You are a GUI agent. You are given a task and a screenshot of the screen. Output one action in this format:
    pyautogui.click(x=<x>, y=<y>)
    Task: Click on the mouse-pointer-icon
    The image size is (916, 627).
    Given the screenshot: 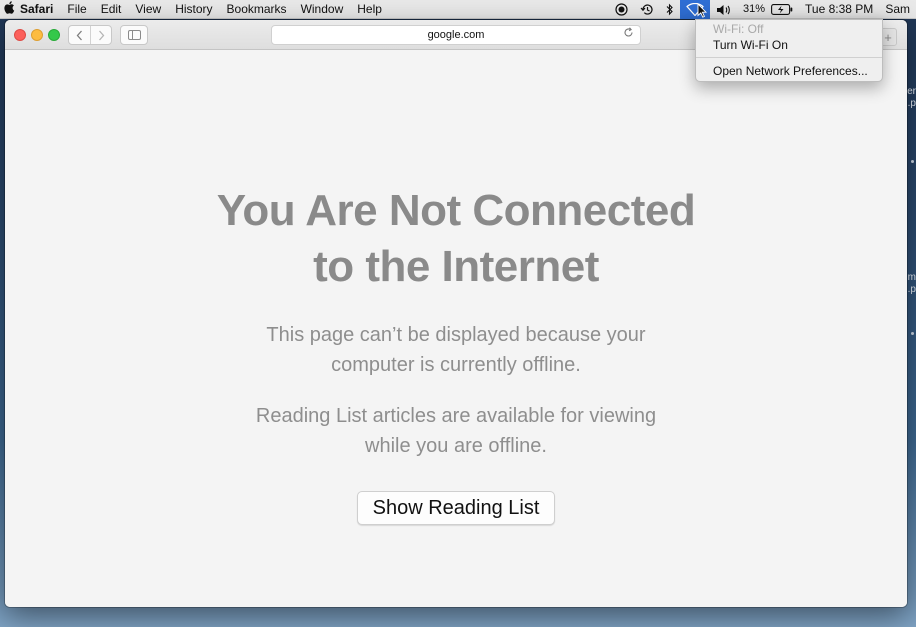 What is the action you would take?
    pyautogui.click(x=702, y=10)
    